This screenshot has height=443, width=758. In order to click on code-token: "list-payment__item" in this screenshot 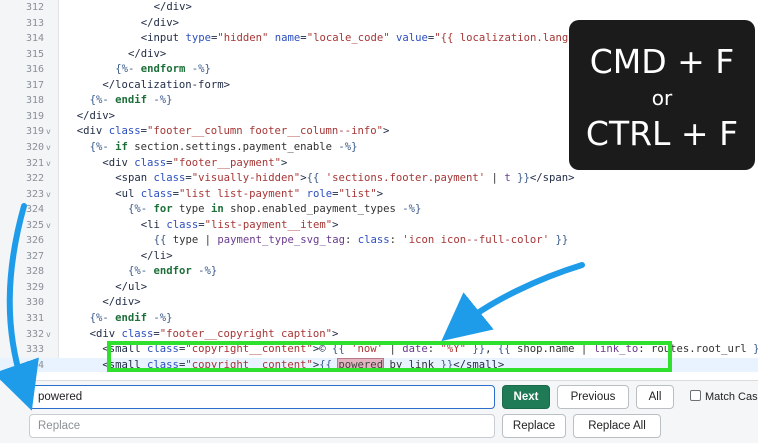, I will do `click(268, 224)`.